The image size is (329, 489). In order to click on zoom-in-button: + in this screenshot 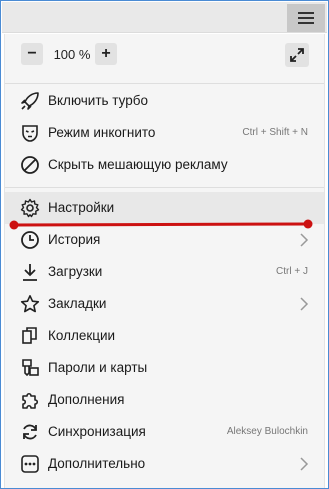, I will do `click(106, 54)`.